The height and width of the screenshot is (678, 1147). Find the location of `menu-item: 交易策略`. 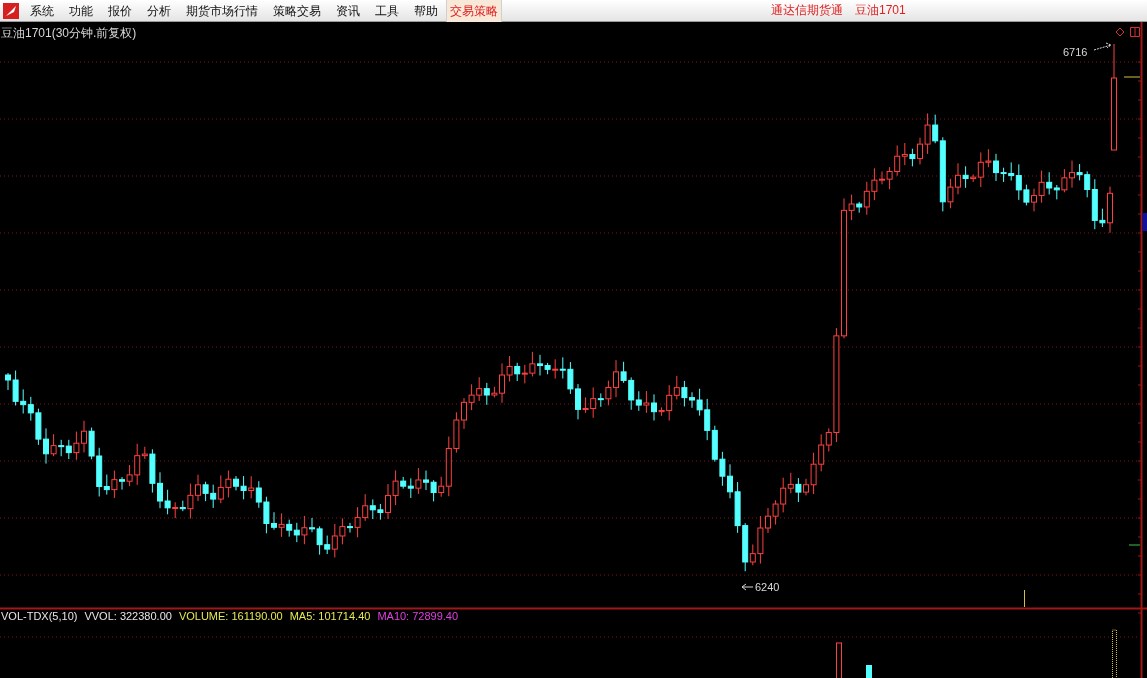

menu-item: 交易策略 is located at coordinates (474, 11).